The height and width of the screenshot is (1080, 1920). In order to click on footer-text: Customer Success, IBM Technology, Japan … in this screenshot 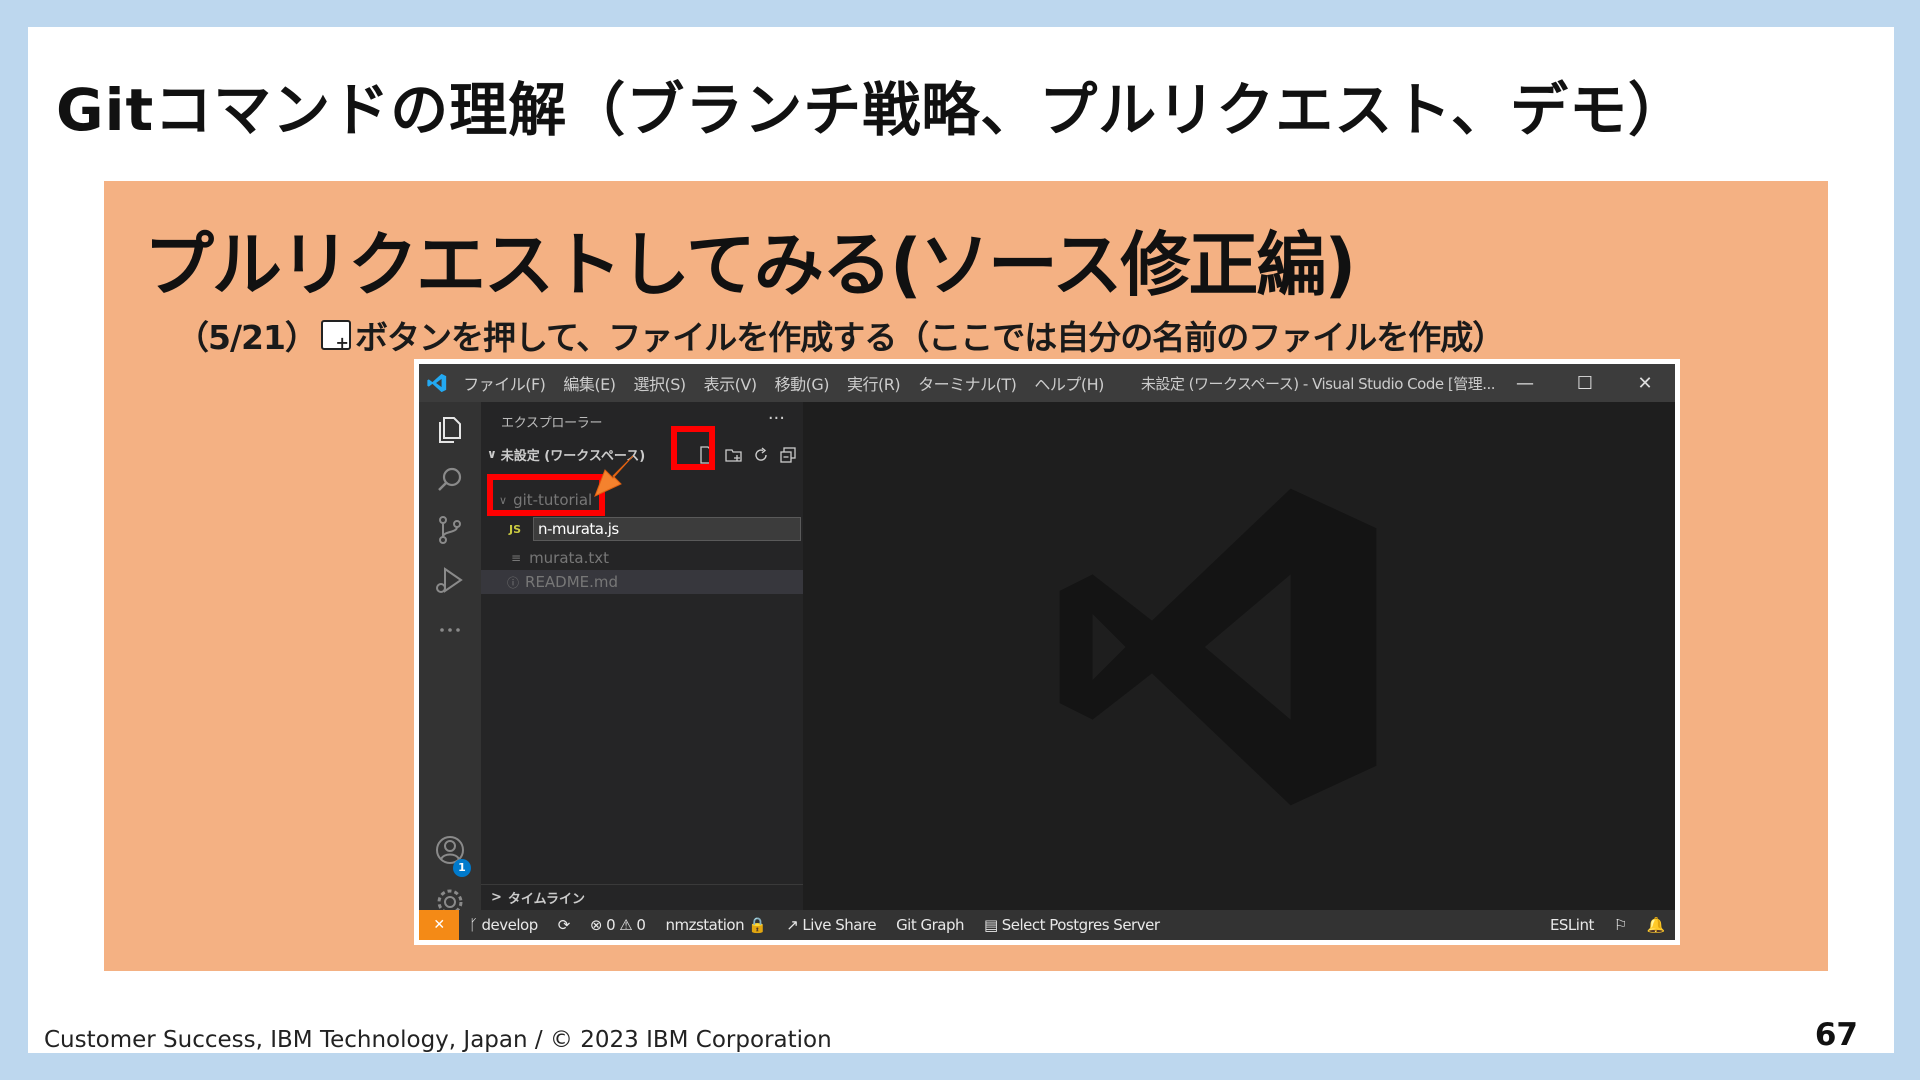, I will do `click(438, 1040)`.